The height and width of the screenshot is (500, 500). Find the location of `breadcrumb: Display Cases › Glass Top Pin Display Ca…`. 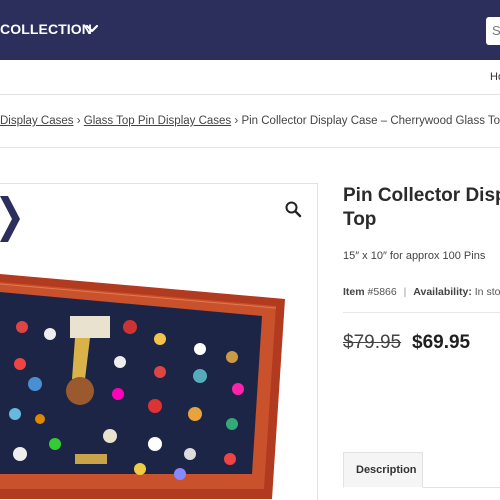

breadcrumb: Display Cases › Glass Top Pin Display Ca… is located at coordinates (250, 121).